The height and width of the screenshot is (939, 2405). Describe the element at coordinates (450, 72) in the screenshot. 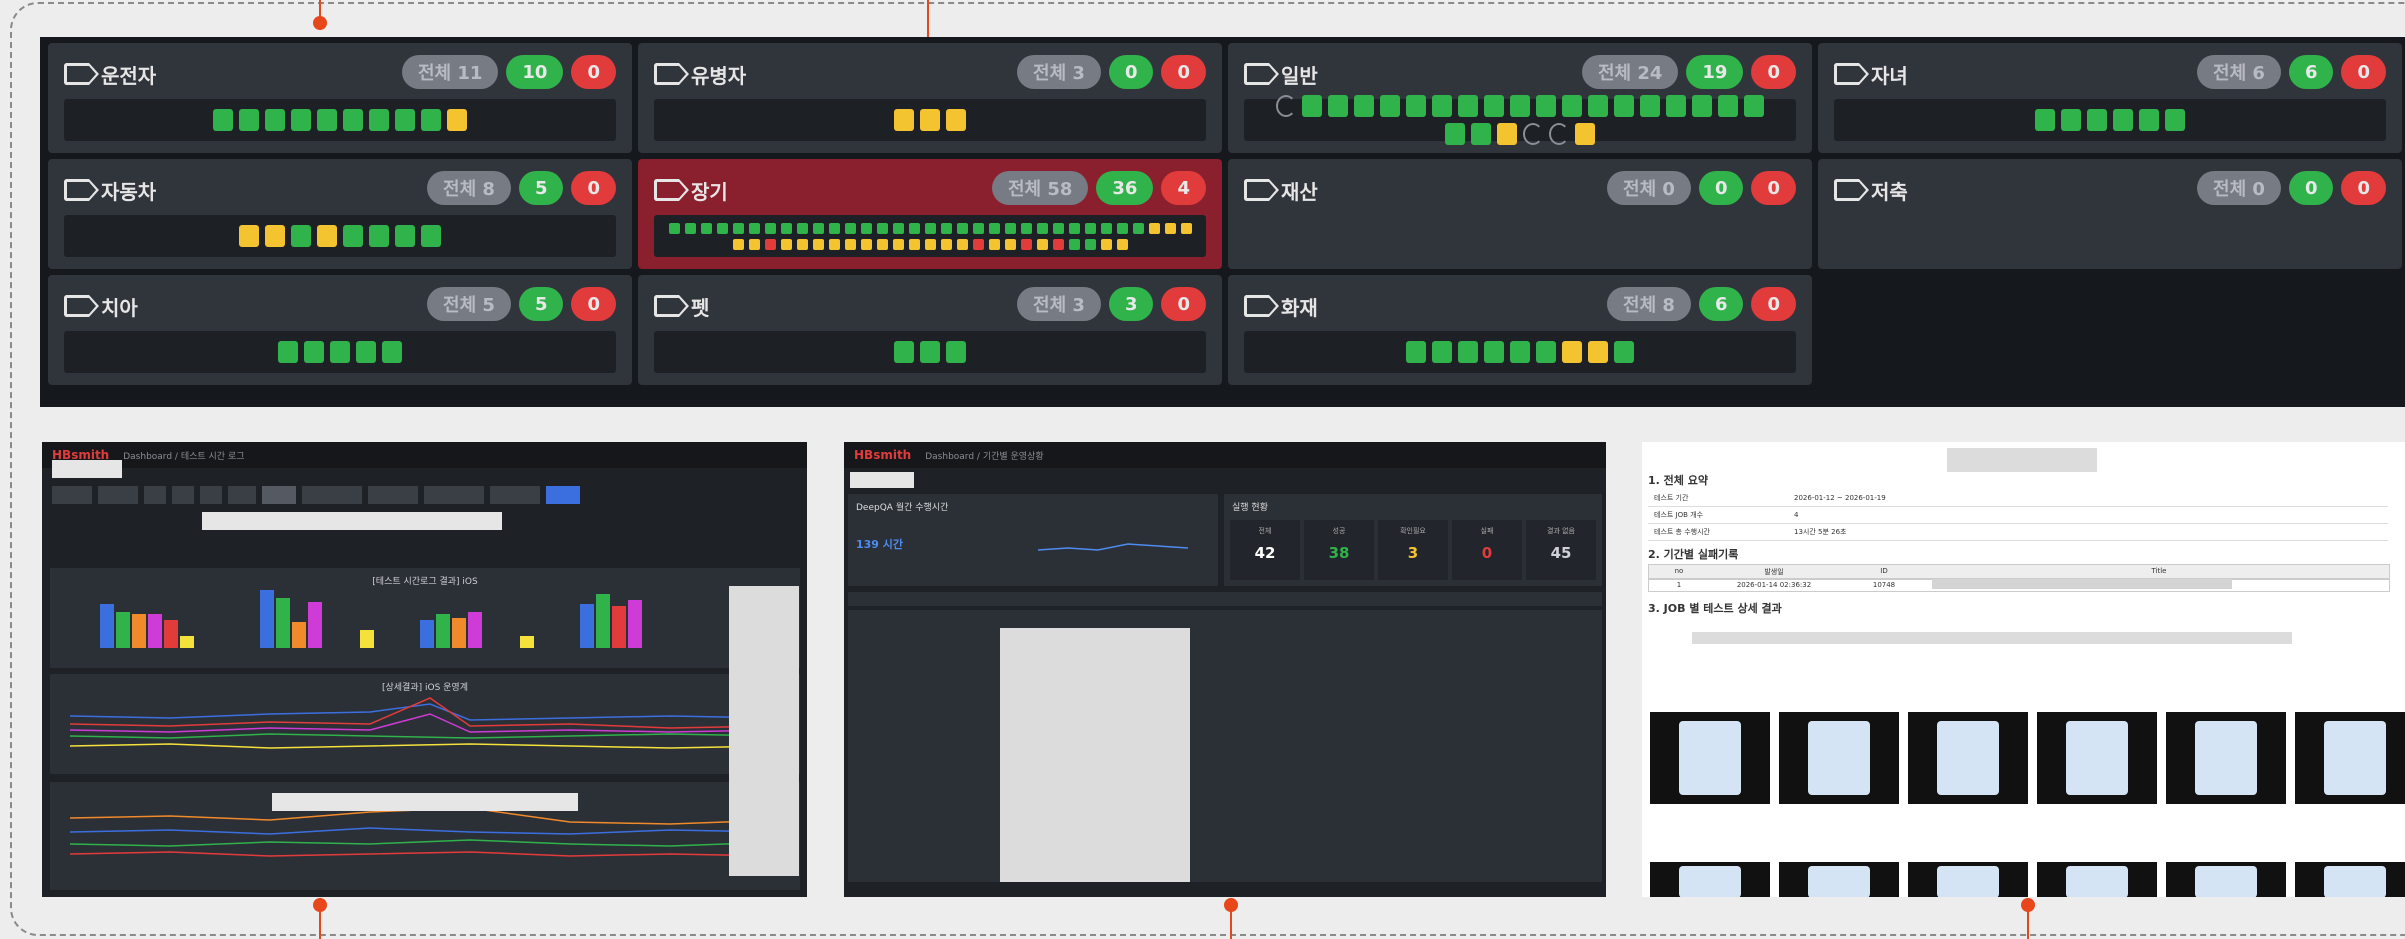

I see `total-count-badge: 전체 11` at that location.